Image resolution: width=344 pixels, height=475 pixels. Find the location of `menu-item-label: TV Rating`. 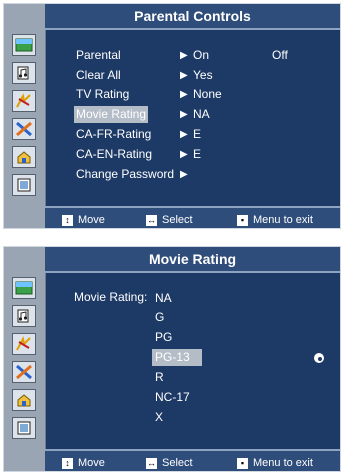

menu-item-label: TV Rating is located at coordinates (103, 94).